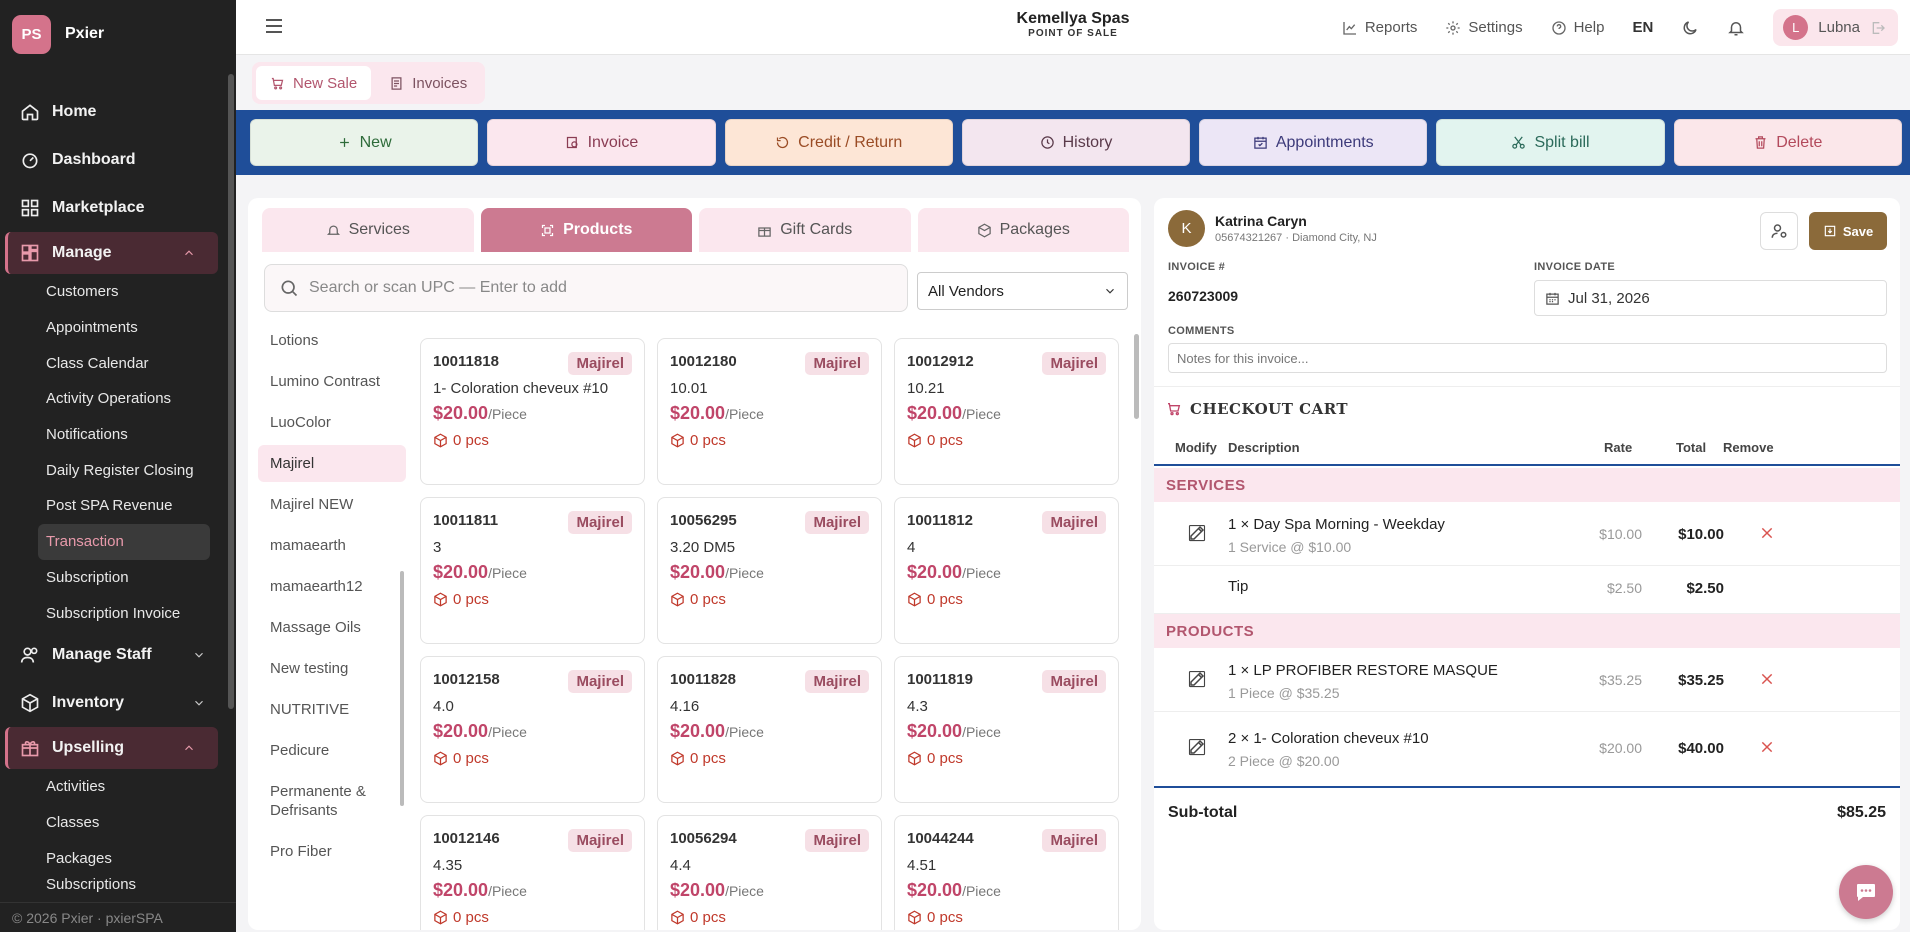  What do you see at coordinates (532, 872) in the screenshot?
I see `product-card: 10012146 Majirel 4.35 $20.00/Piece 0 pcs` at bounding box center [532, 872].